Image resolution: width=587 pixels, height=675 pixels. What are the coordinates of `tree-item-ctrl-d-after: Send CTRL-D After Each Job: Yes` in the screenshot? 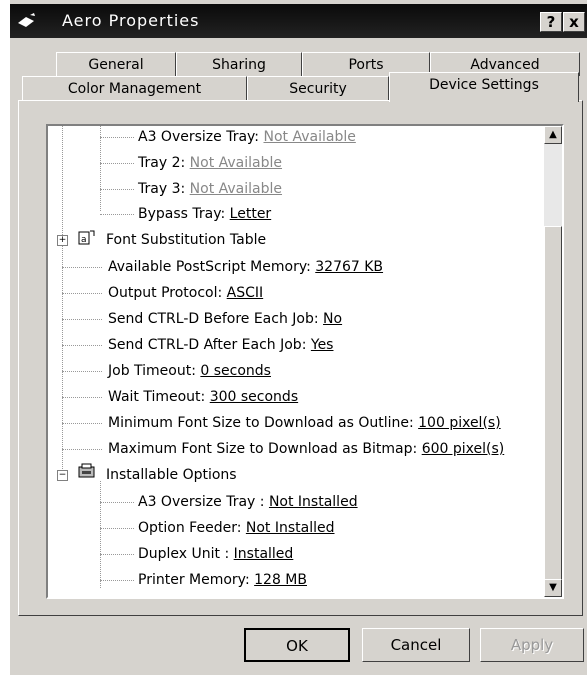 It's located at (220, 345).